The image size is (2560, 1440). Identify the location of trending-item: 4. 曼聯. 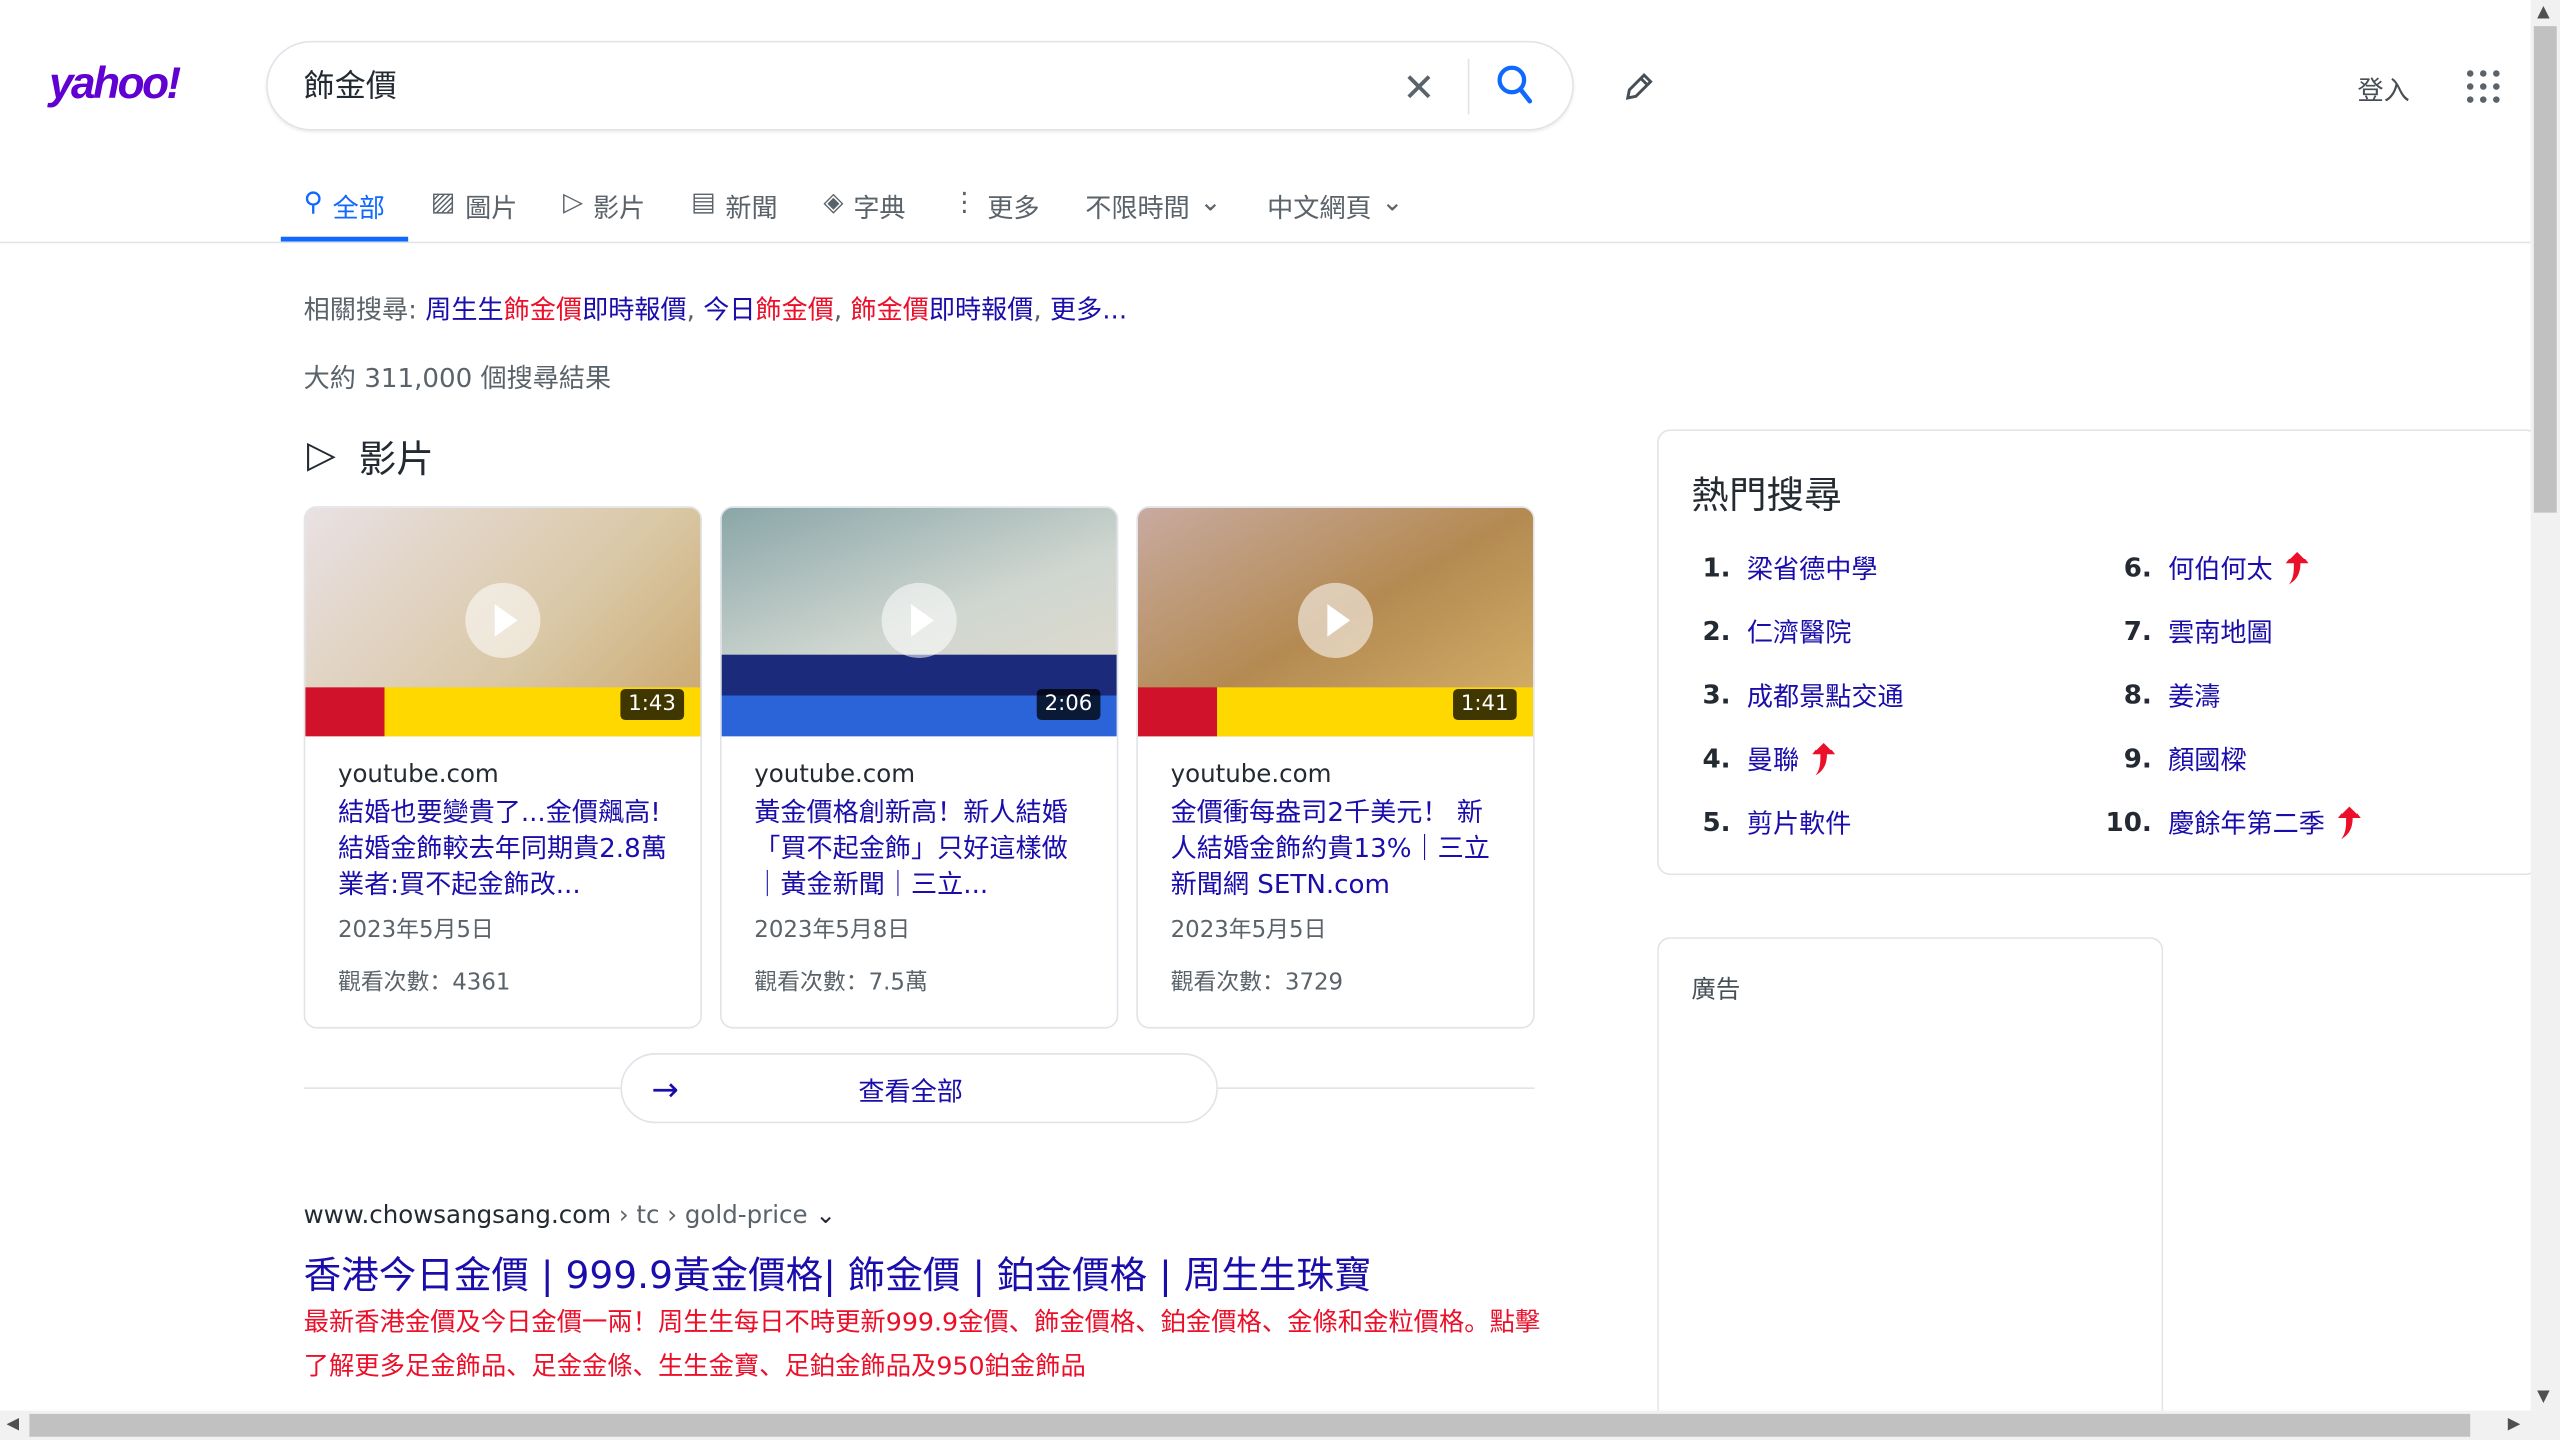
(1760, 757).